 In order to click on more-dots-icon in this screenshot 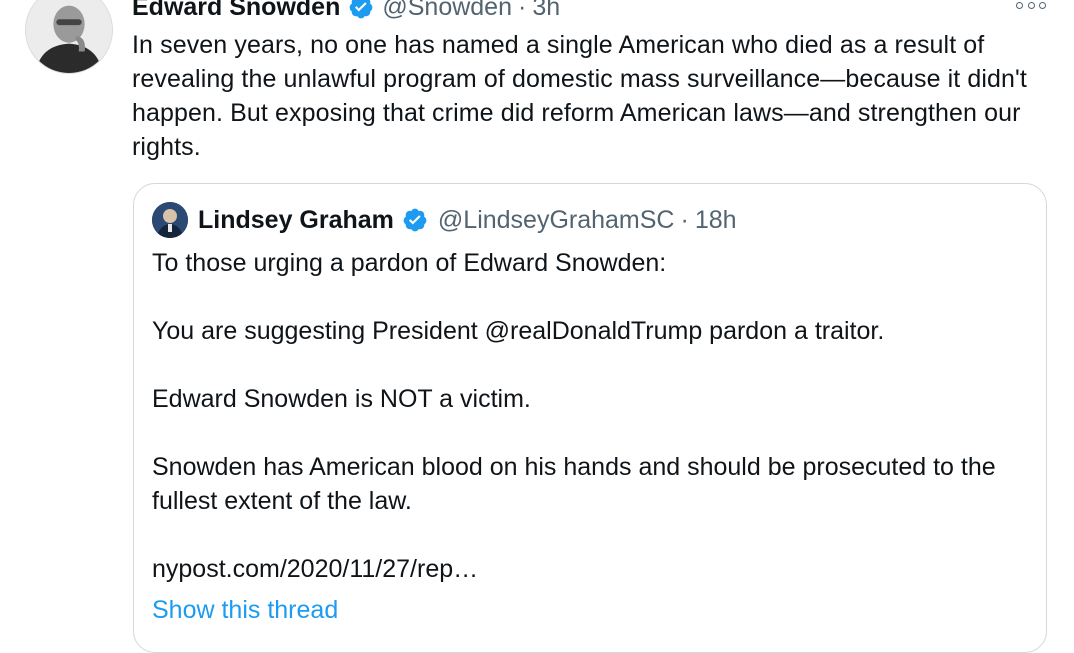, I will do `click(1031, 6)`.